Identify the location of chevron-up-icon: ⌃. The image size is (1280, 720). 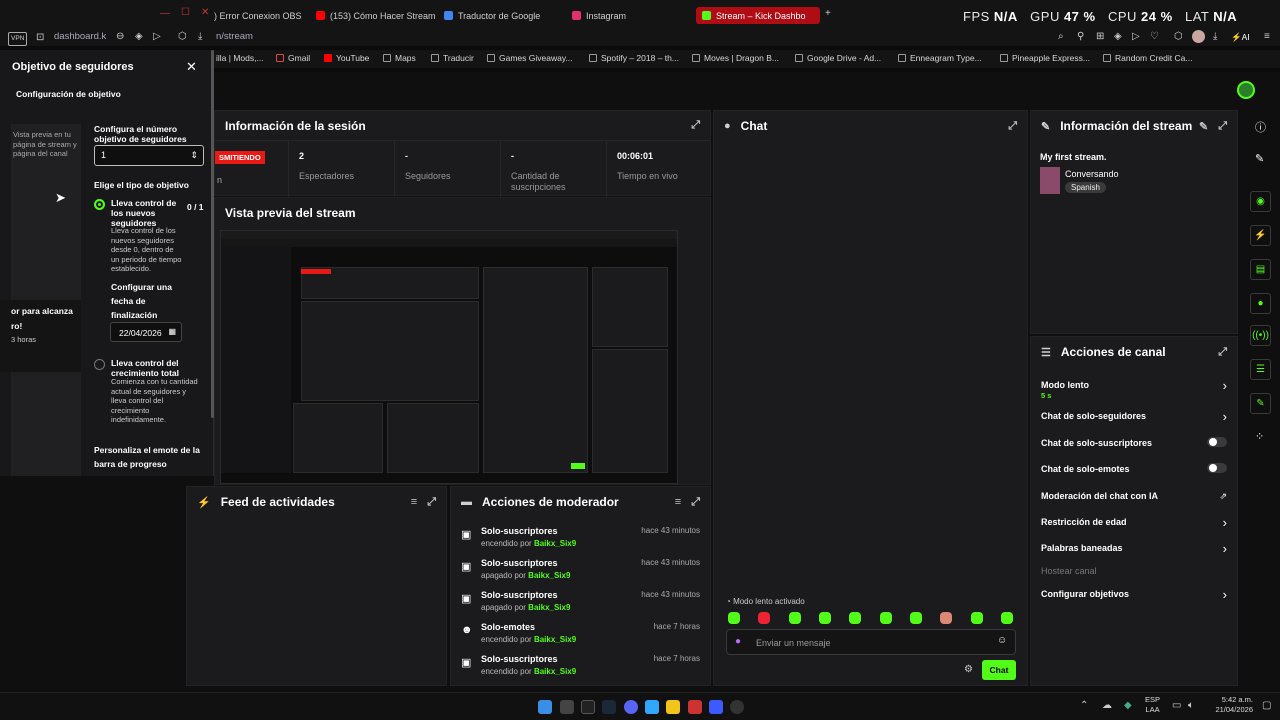
(1084, 705).